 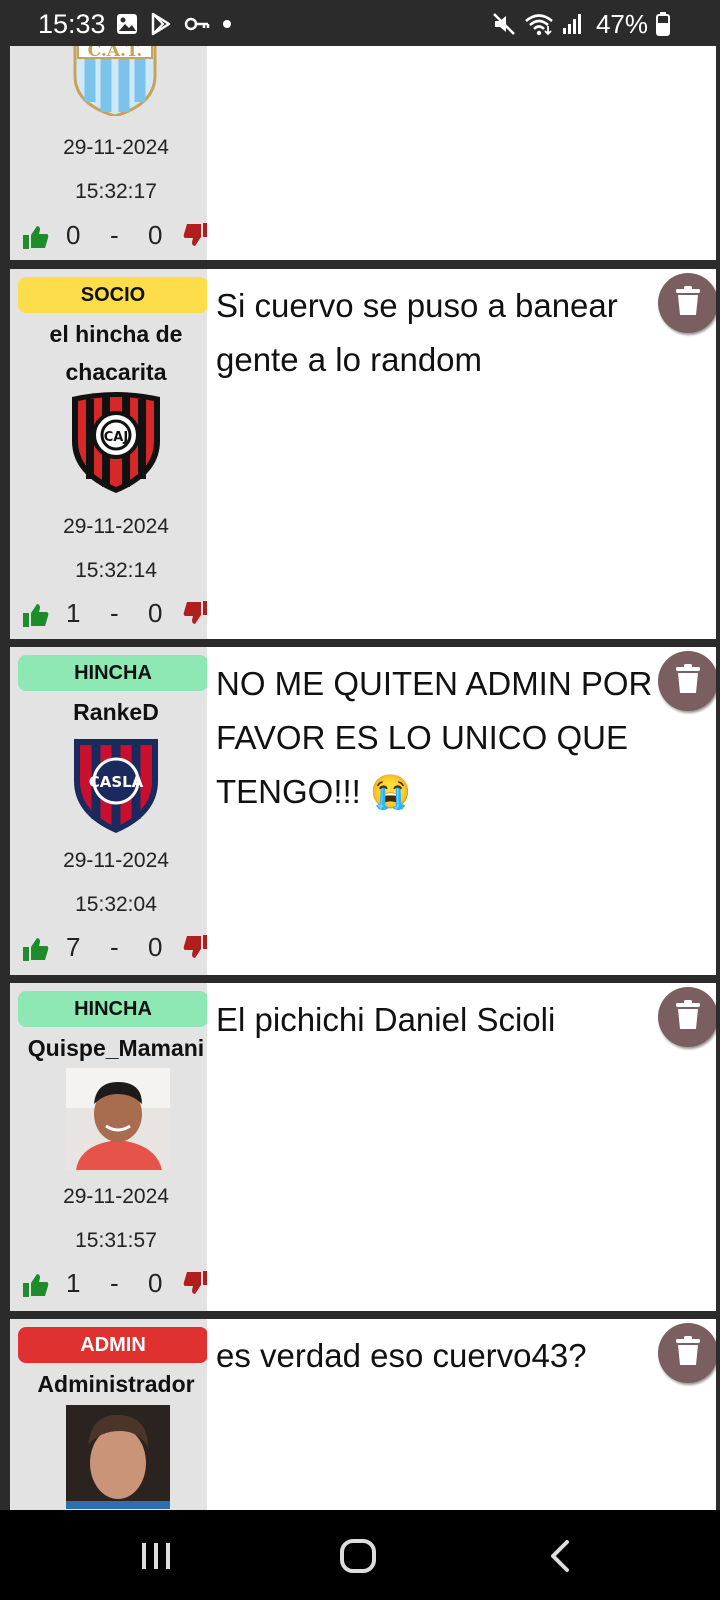 I want to click on comment-card: C.A.T. 29-11-2024 15:32:17 0 - 0, so click(x=363, y=153).